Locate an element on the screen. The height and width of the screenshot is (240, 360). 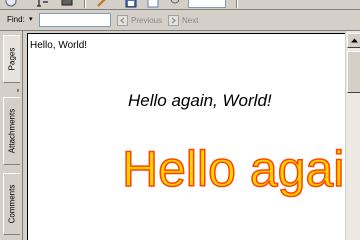
page-text-line-1: Hello, World! is located at coordinates (59, 45).